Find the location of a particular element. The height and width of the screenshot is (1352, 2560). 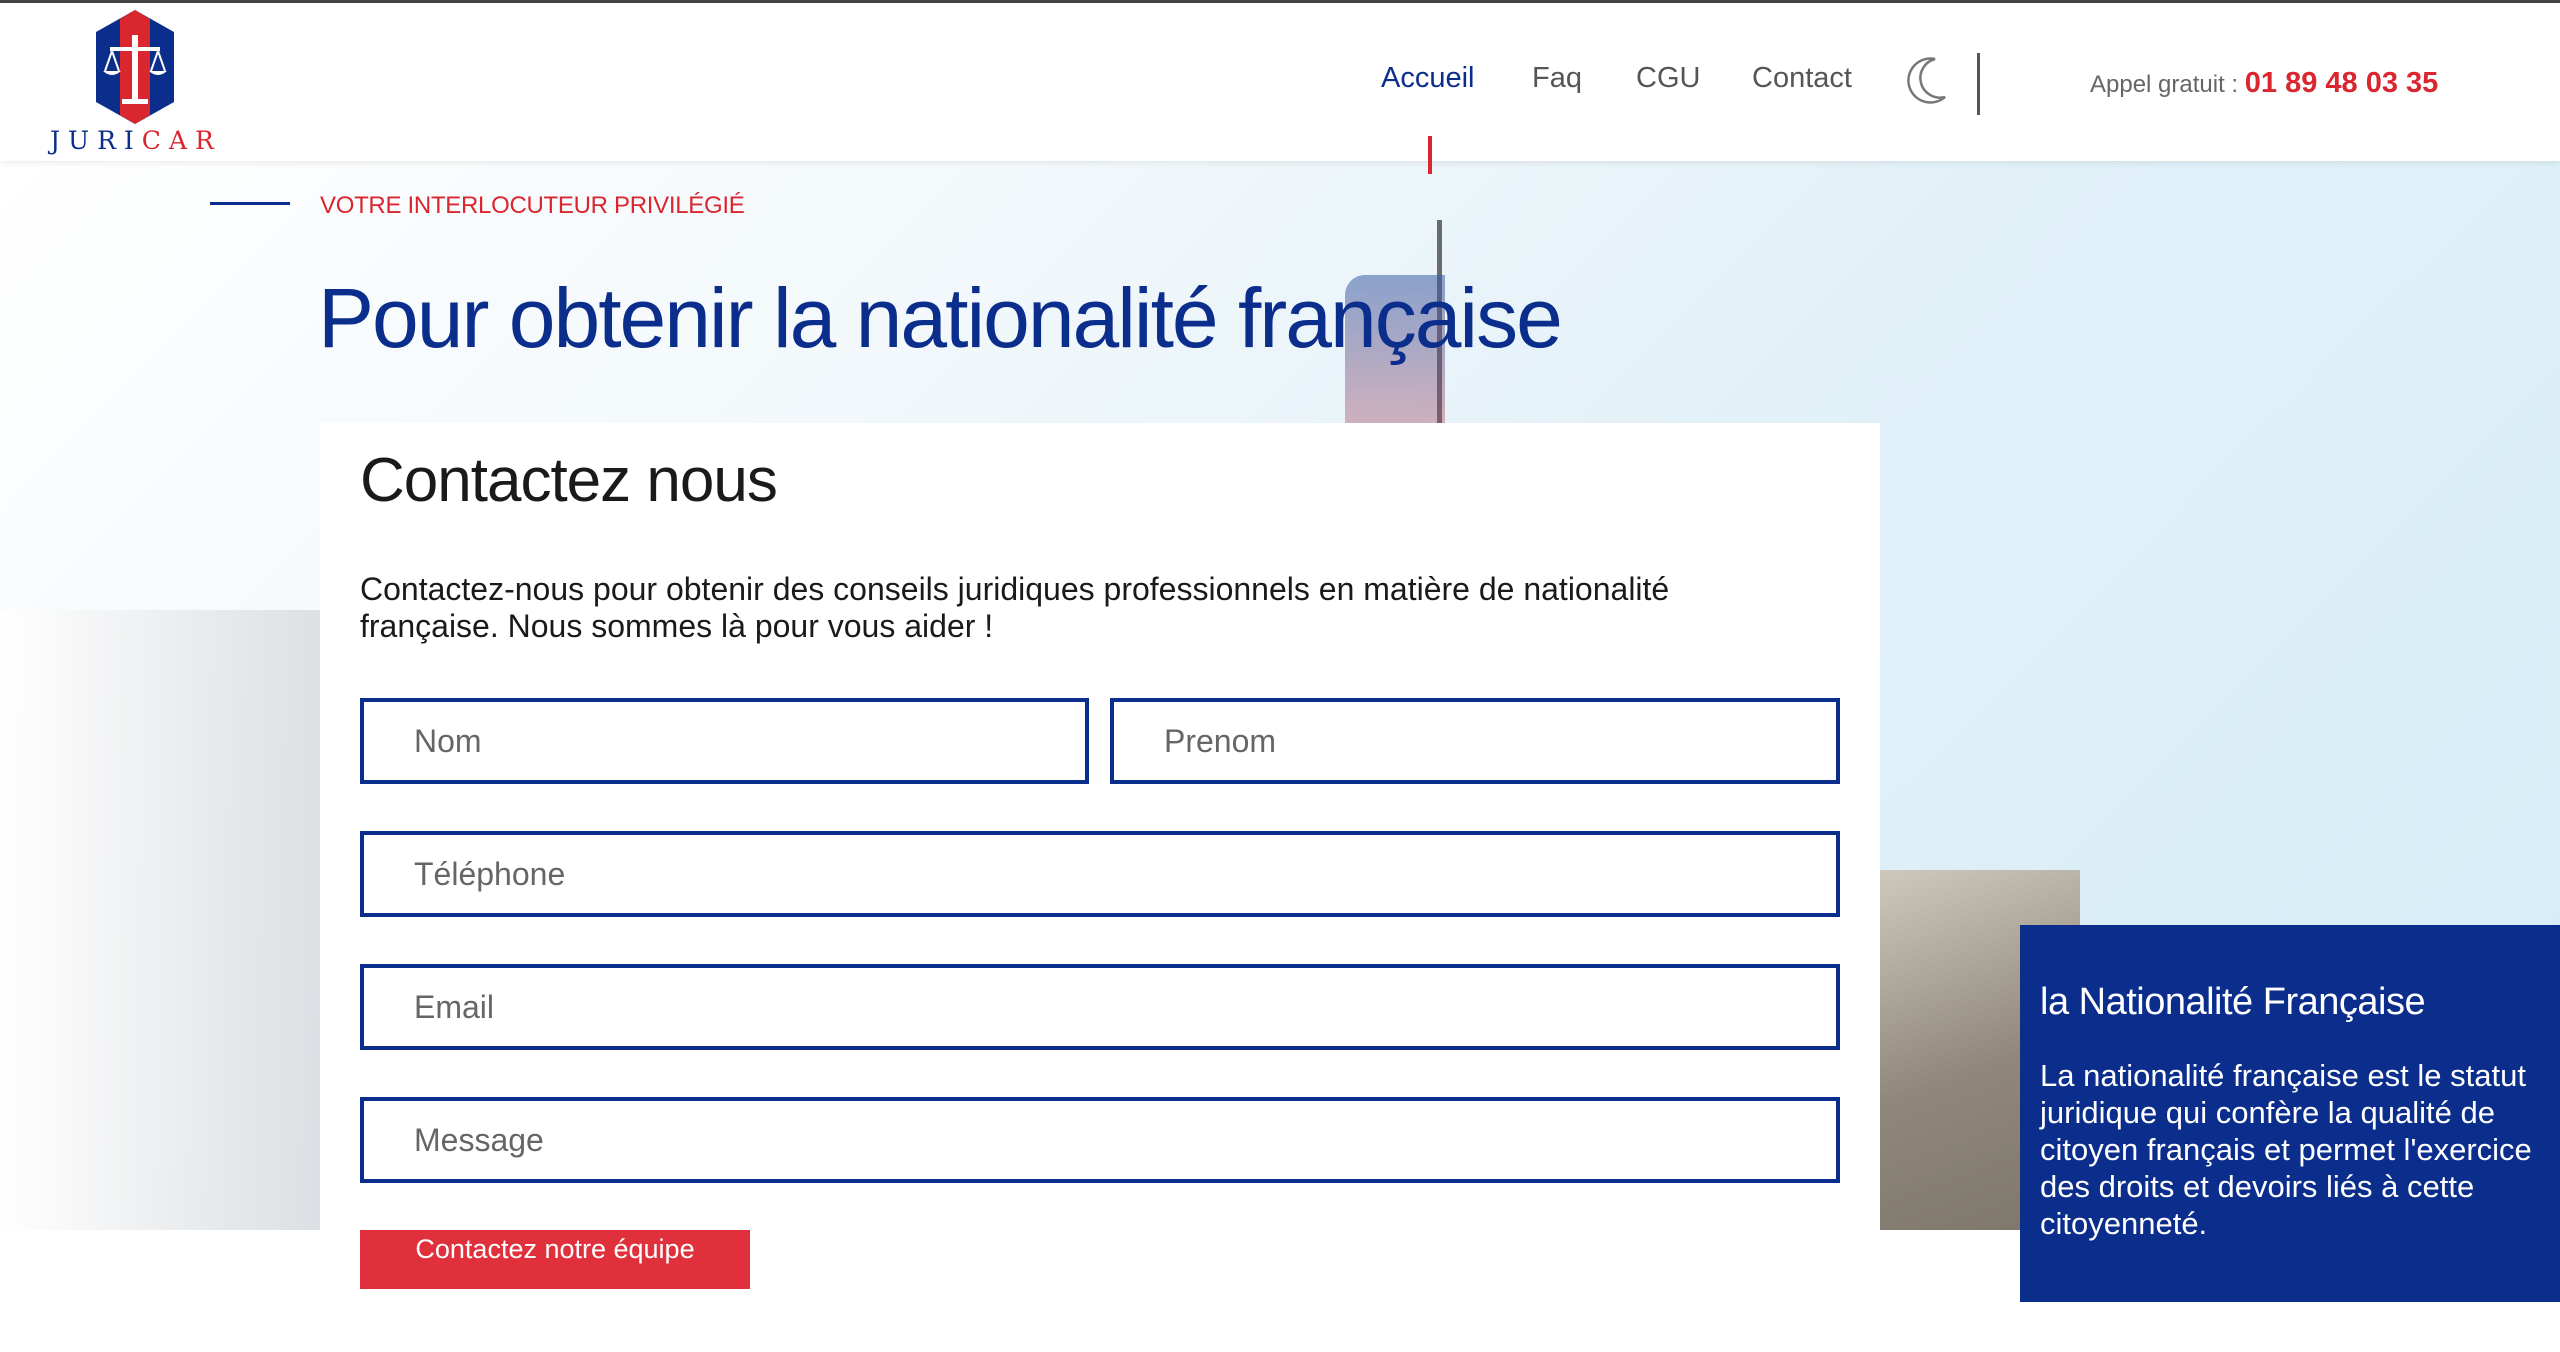

phone-contact: Appel gratuit : 01 89 48 03 35 is located at coordinates (2264, 83).